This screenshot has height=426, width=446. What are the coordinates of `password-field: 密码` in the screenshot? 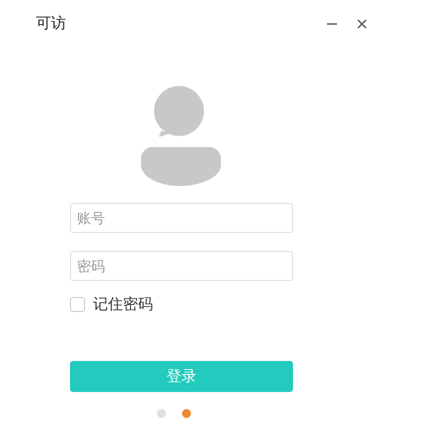 It's located at (181, 266).